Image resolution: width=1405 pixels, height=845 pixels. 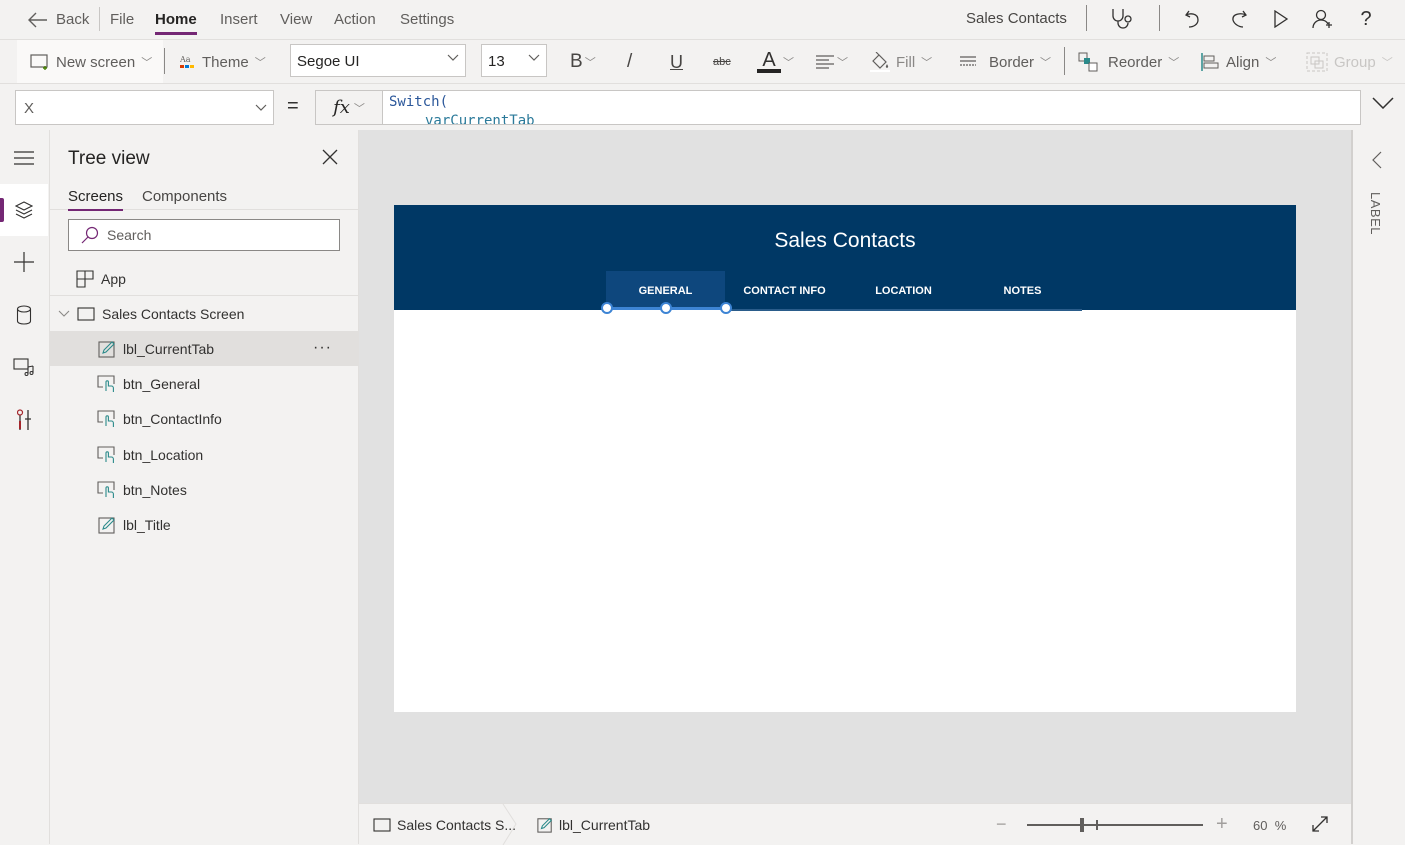 I want to click on tab-button-location: LOCATION, so click(x=903, y=290).